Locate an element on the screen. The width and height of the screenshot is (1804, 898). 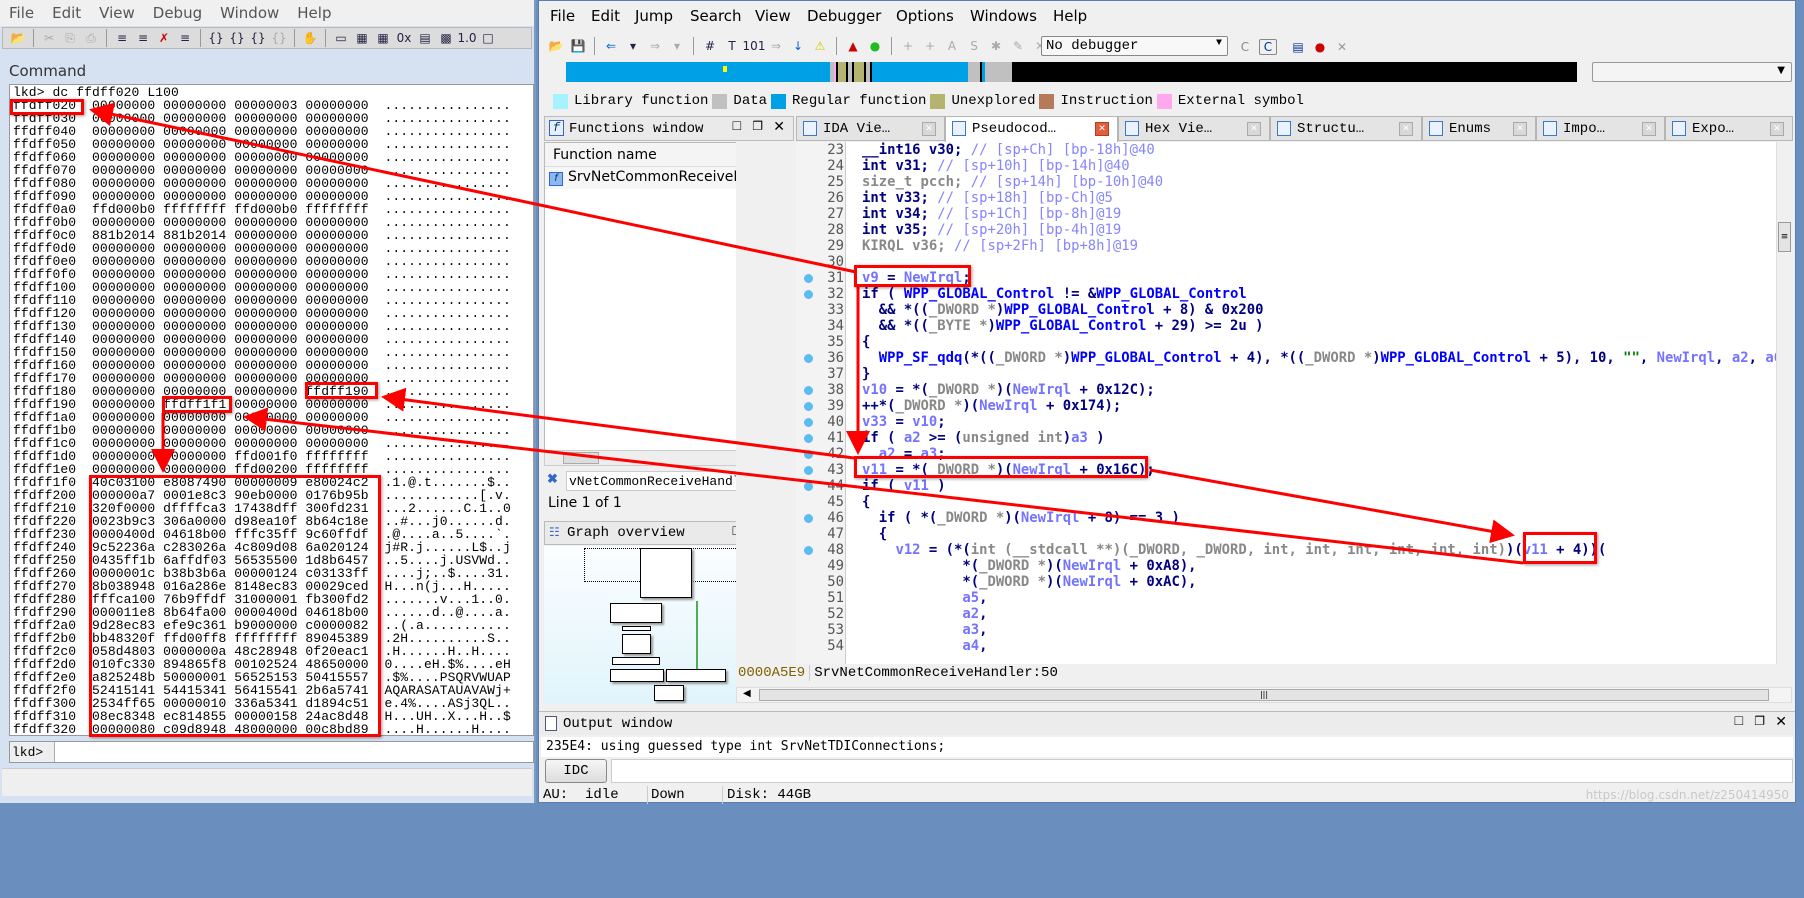
highlight-ffdff190 is located at coordinates (341, 390).